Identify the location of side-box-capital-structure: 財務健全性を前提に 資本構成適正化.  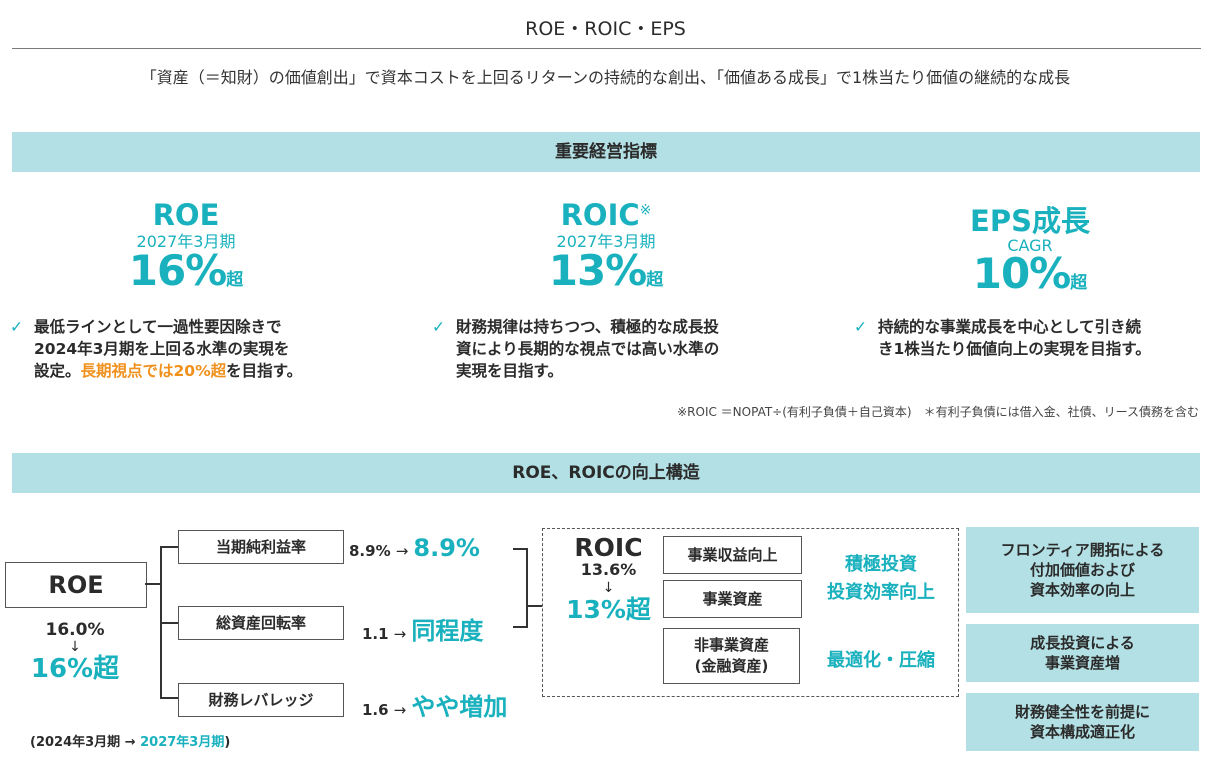
(1082, 722).